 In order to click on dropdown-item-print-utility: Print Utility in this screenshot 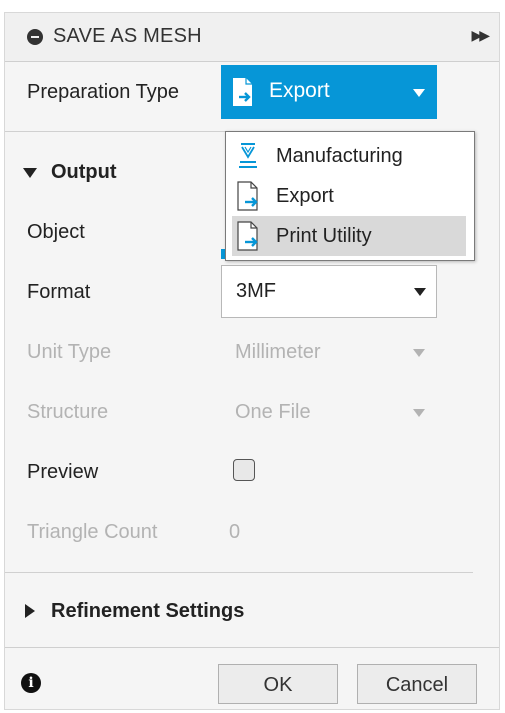, I will do `click(349, 236)`.